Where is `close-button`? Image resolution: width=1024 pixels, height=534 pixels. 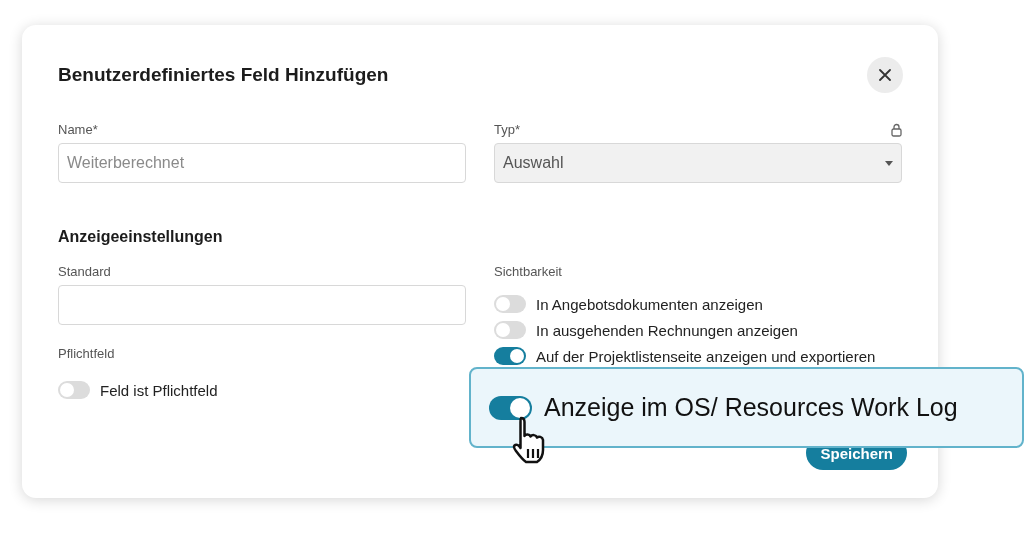 close-button is located at coordinates (885, 75).